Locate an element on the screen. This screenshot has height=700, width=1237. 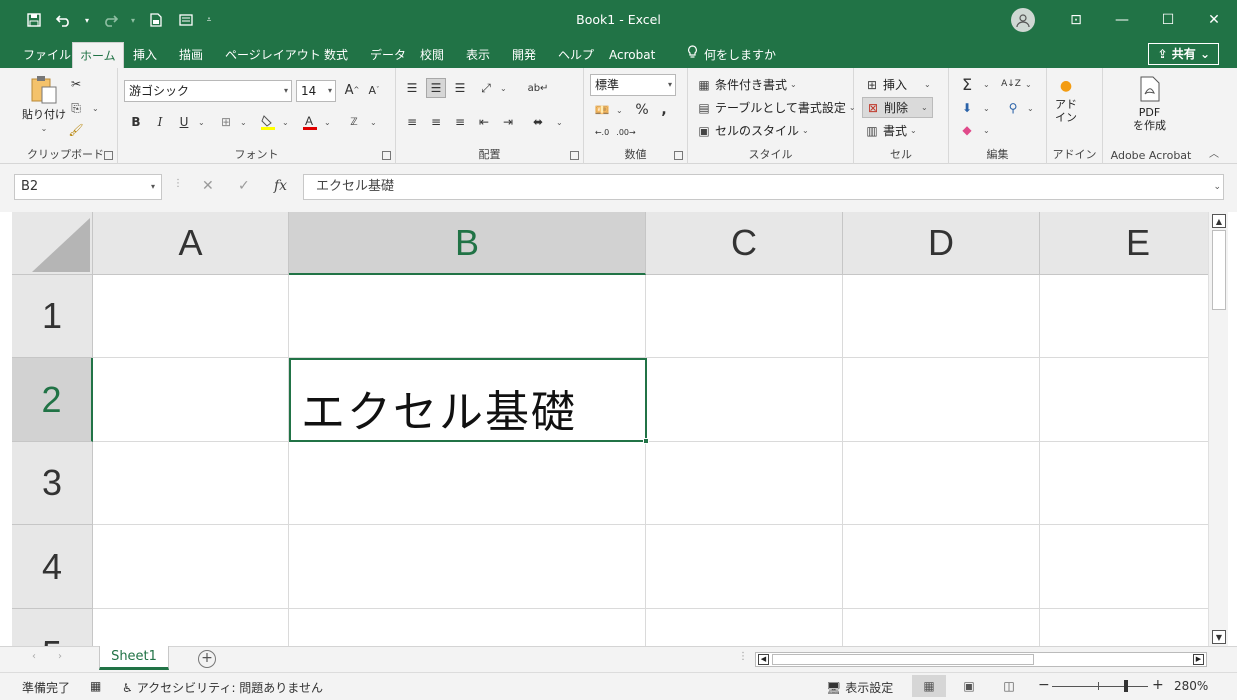
zoom-level: 280% is located at coordinates (1191, 686).